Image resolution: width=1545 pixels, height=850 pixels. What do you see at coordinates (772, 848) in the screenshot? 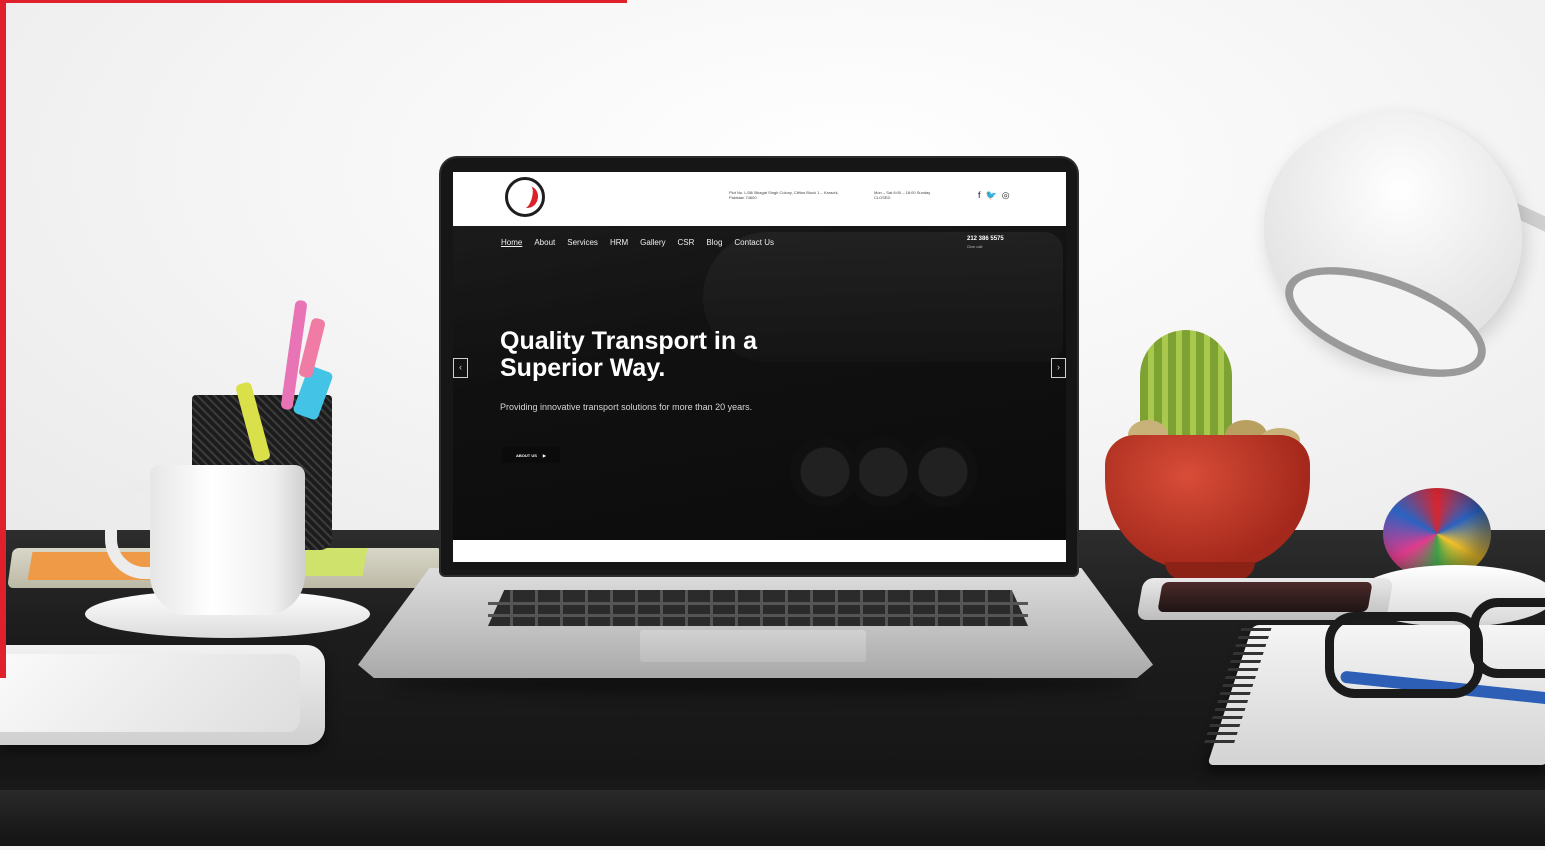
I see `bottom-strip` at bounding box center [772, 848].